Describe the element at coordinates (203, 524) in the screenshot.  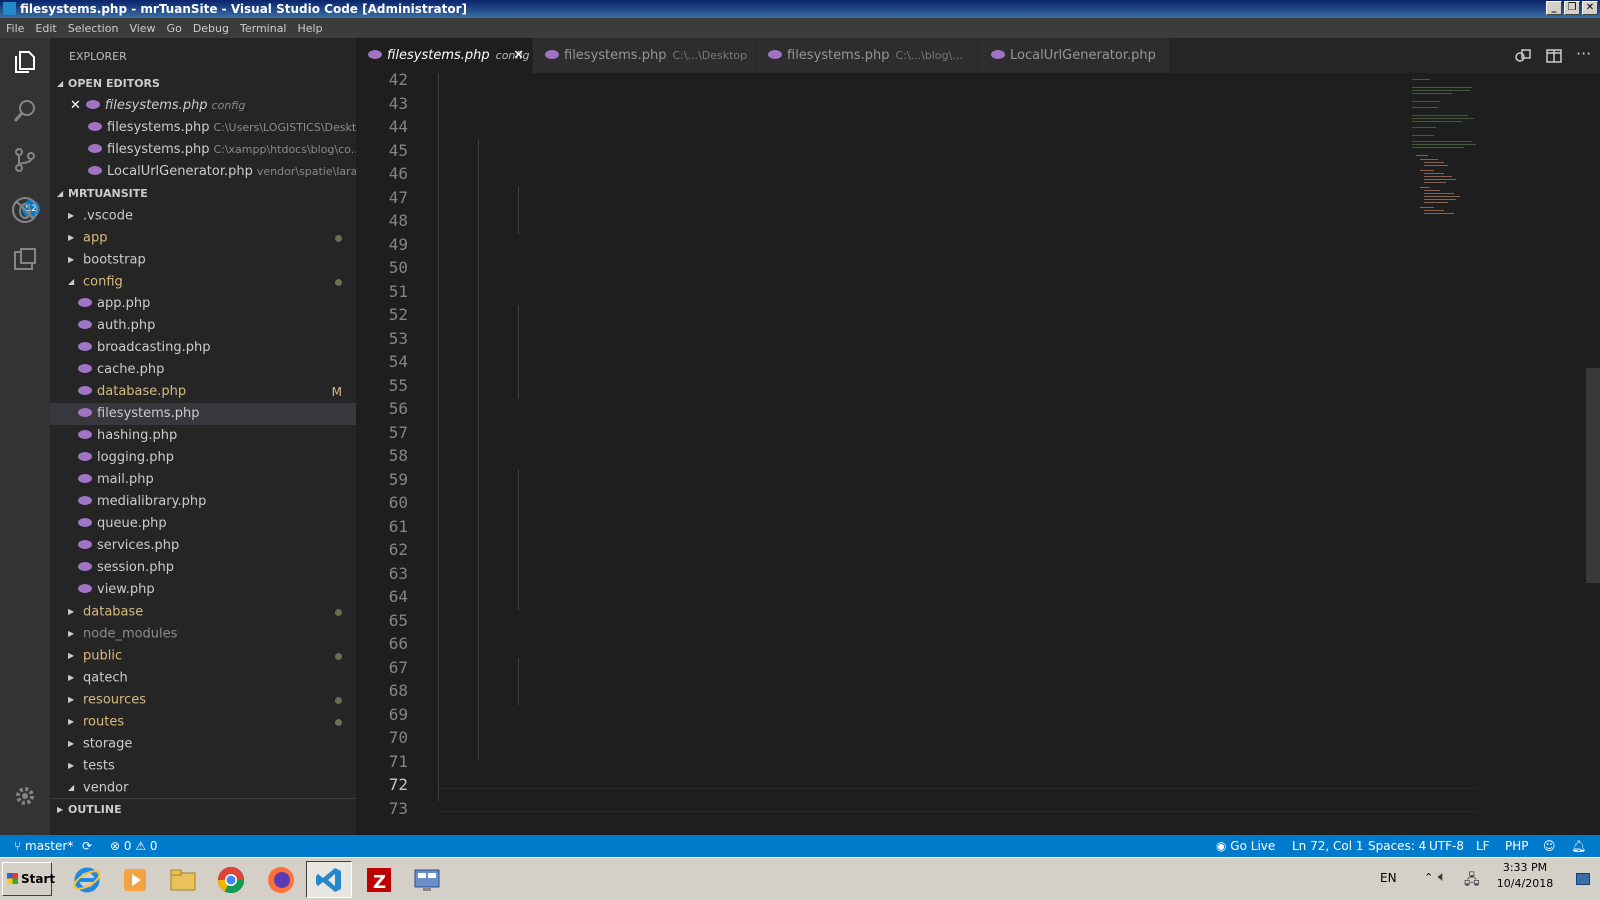
I see `tree-file: queue.php` at that location.